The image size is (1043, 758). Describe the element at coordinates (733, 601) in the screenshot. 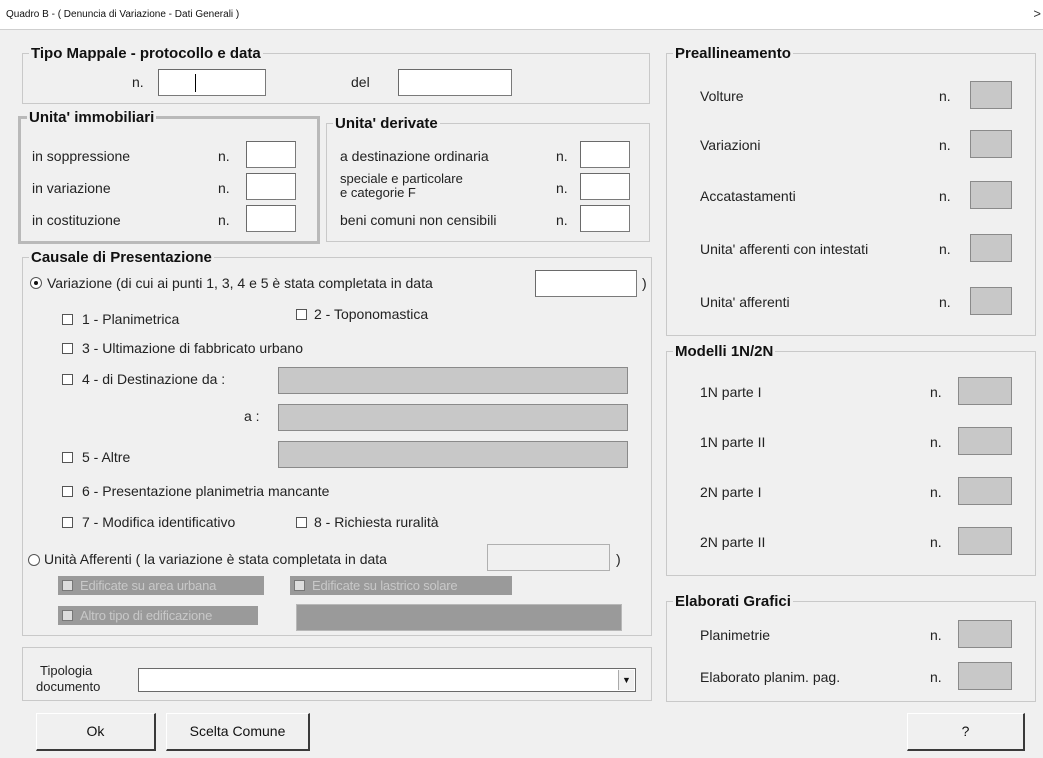

I see `elaborati-legend: Elaborati Grafici` at that location.